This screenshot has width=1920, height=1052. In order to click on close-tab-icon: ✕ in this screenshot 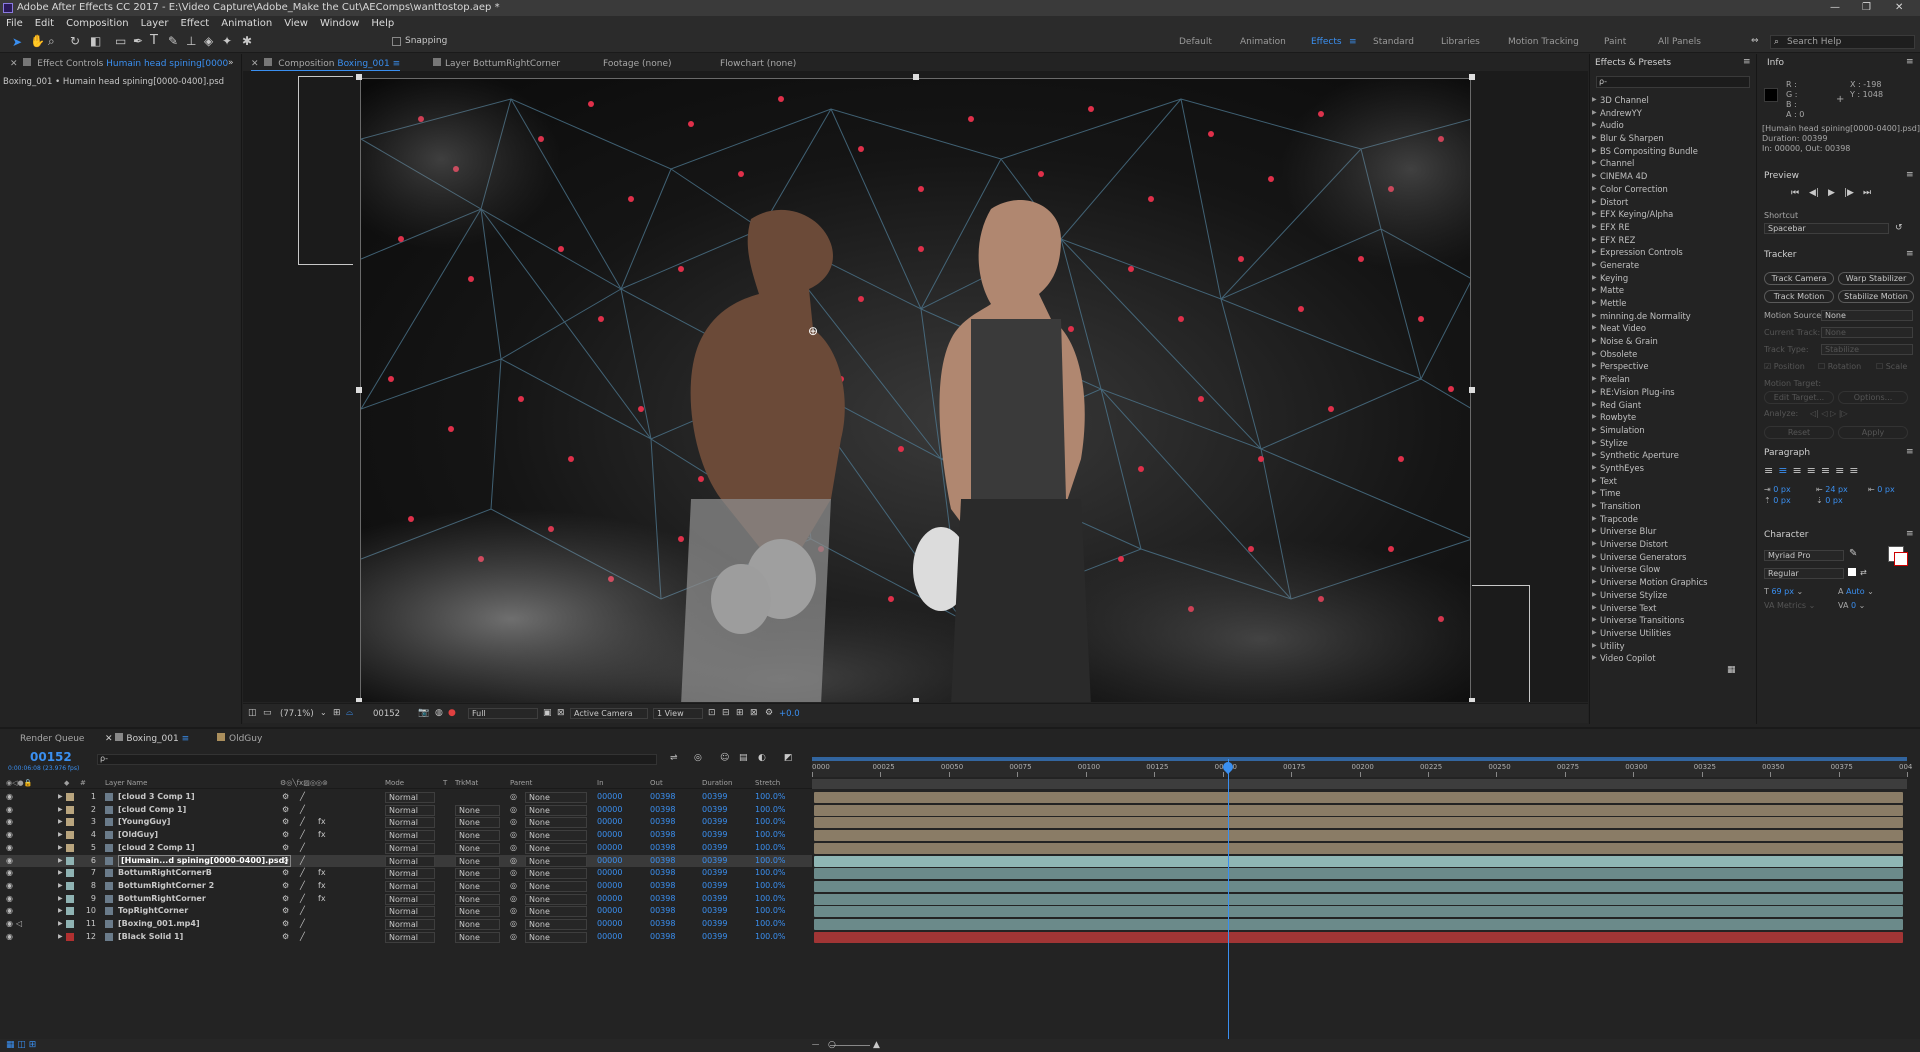, I will do `click(255, 64)`.